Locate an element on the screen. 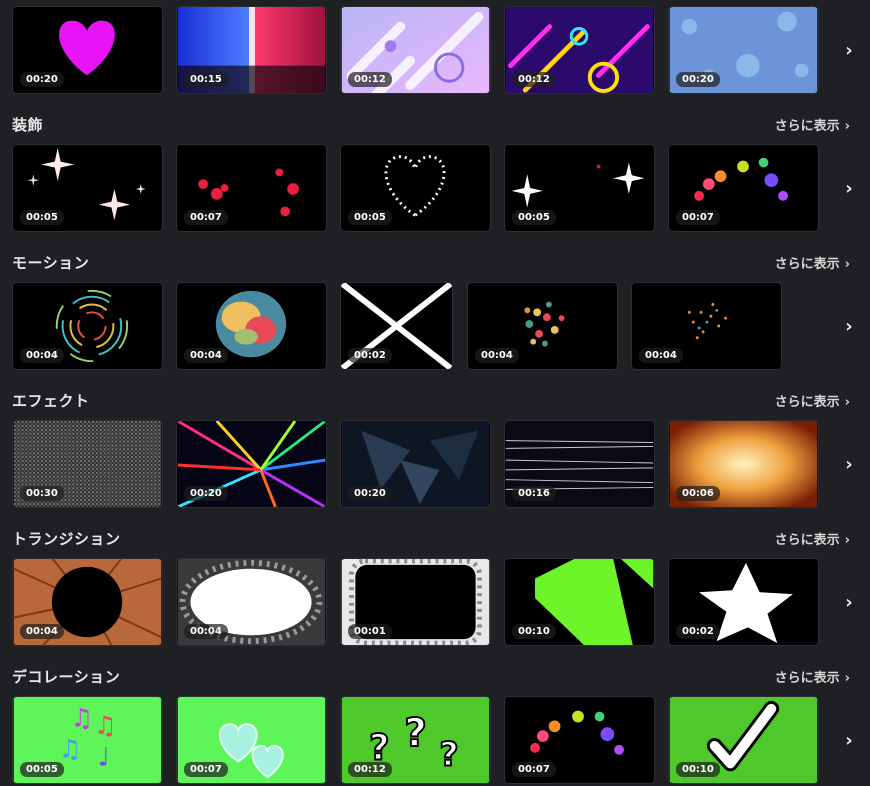  clip-blue-bokeh: 00:20 is located at coordinates (743, 50).